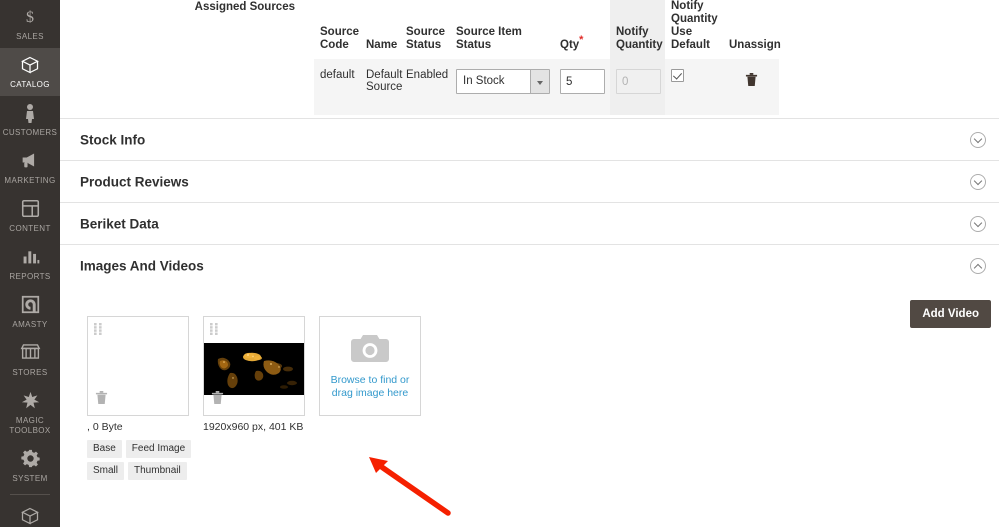  What do you see at coordinates (529, 223) in the screenshot?
I see `section-beriket-data: Beriket Data` at bounding box center [529, 223].